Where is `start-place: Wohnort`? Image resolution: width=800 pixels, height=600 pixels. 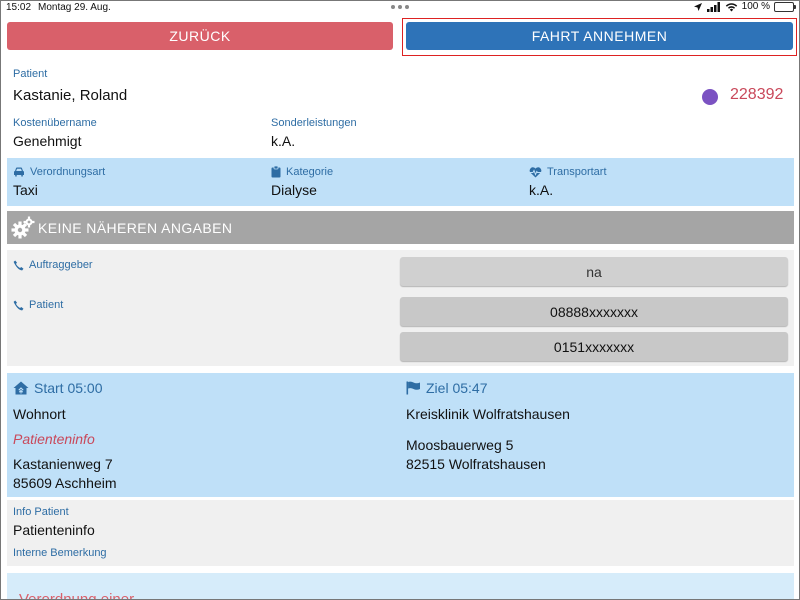 start-place: Wohnort is located at coordinates (39, 414).